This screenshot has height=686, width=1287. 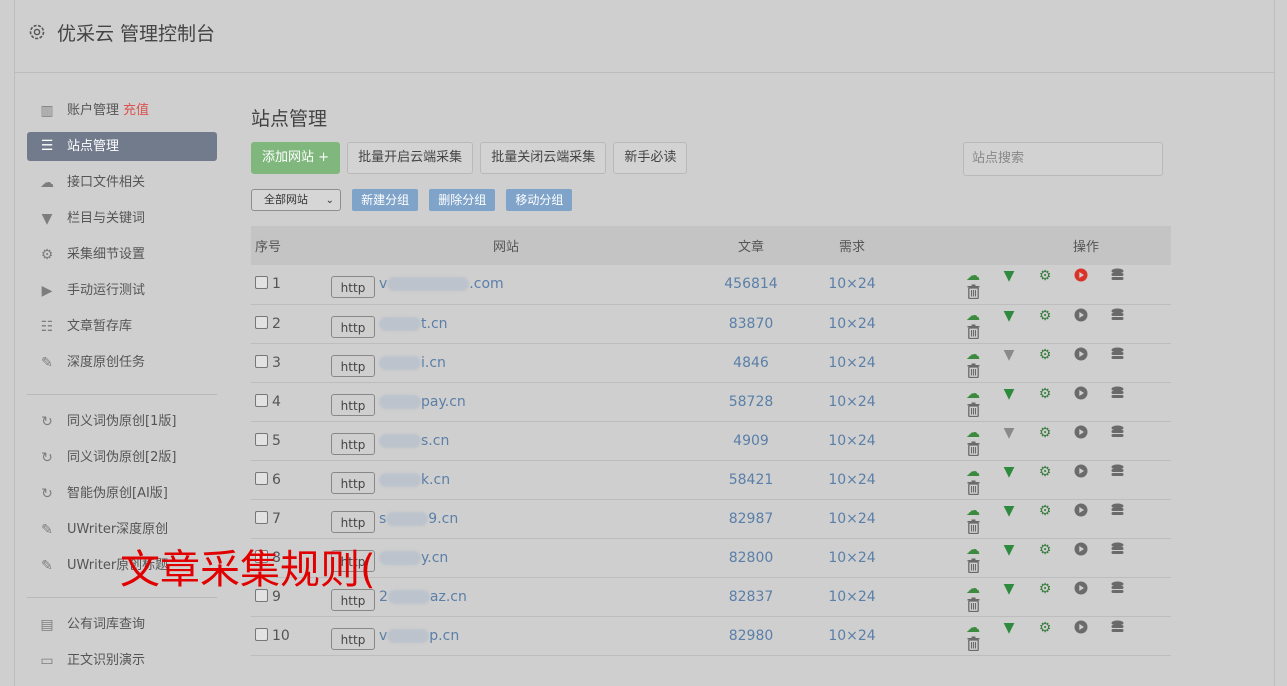 I want to click on article-count: 456814, so click(x=751, y=284).